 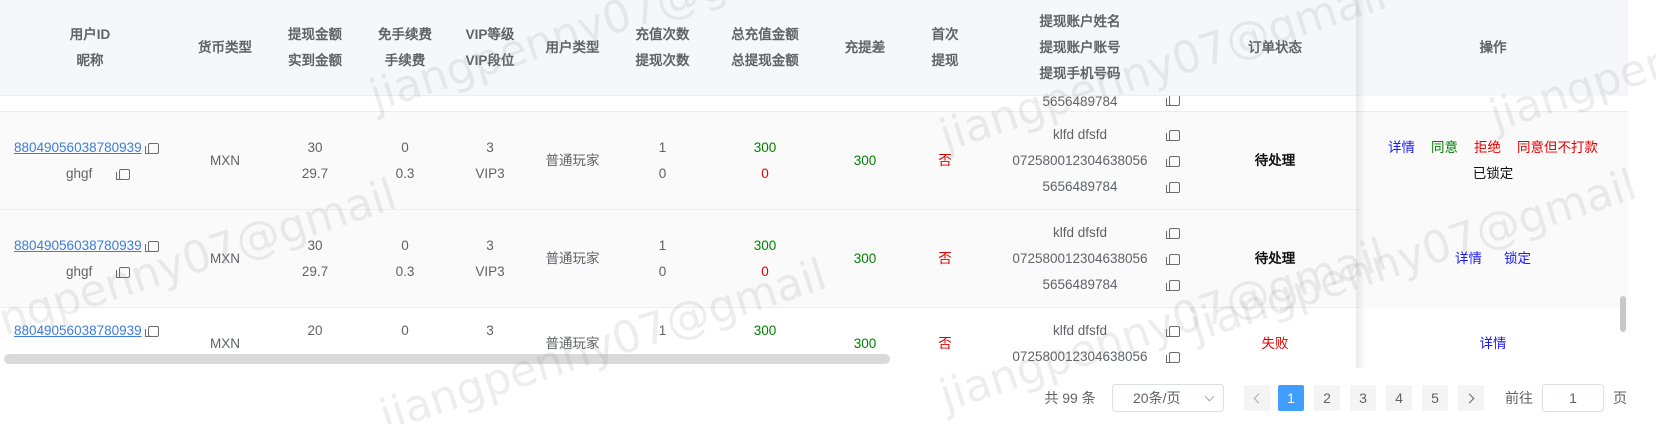 What do you see at coordinates (405, 161) in the screenshot?
I see `fee-cell: 0 0.3` at bounding box center [405, 161].